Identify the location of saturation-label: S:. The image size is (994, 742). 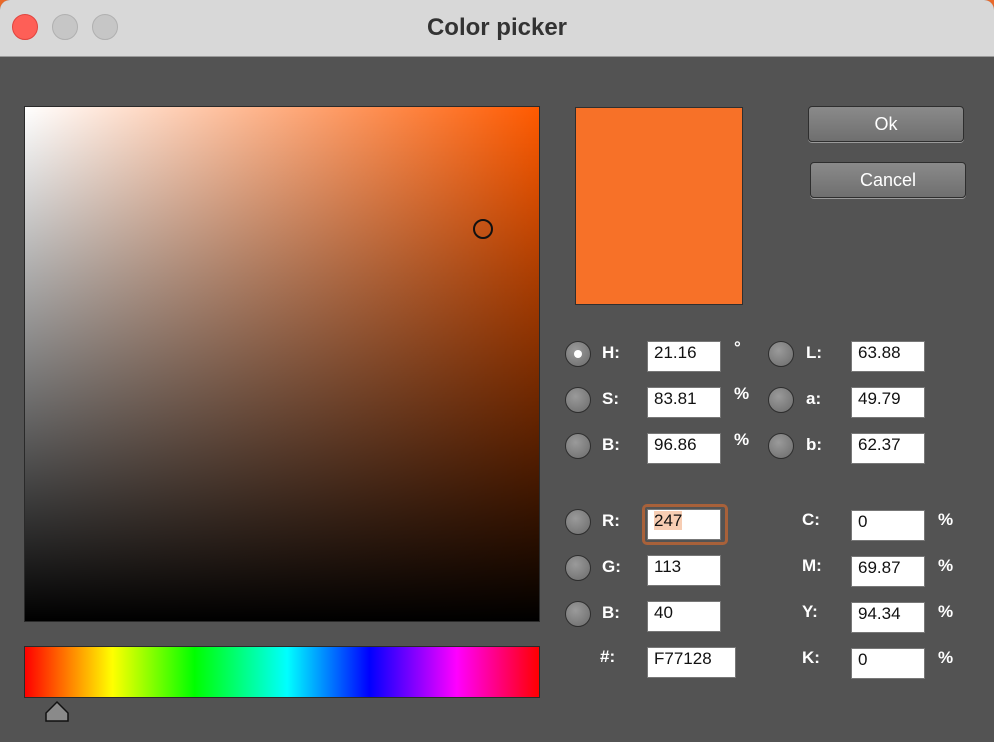
(610, 398).